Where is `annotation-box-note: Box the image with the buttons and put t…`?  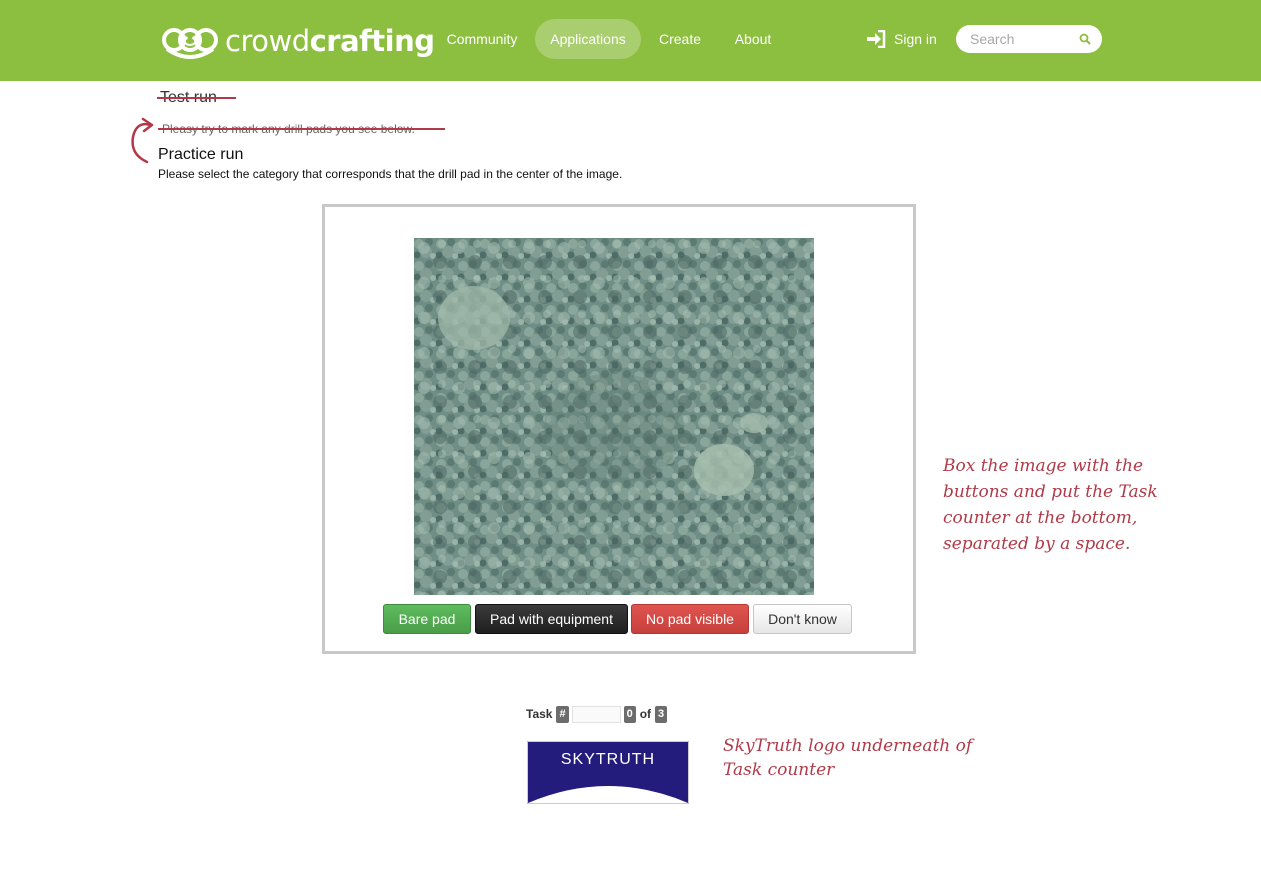 annotation-box-note: Box the image with the buttons and put t… is located at coordinates (1050, 505).